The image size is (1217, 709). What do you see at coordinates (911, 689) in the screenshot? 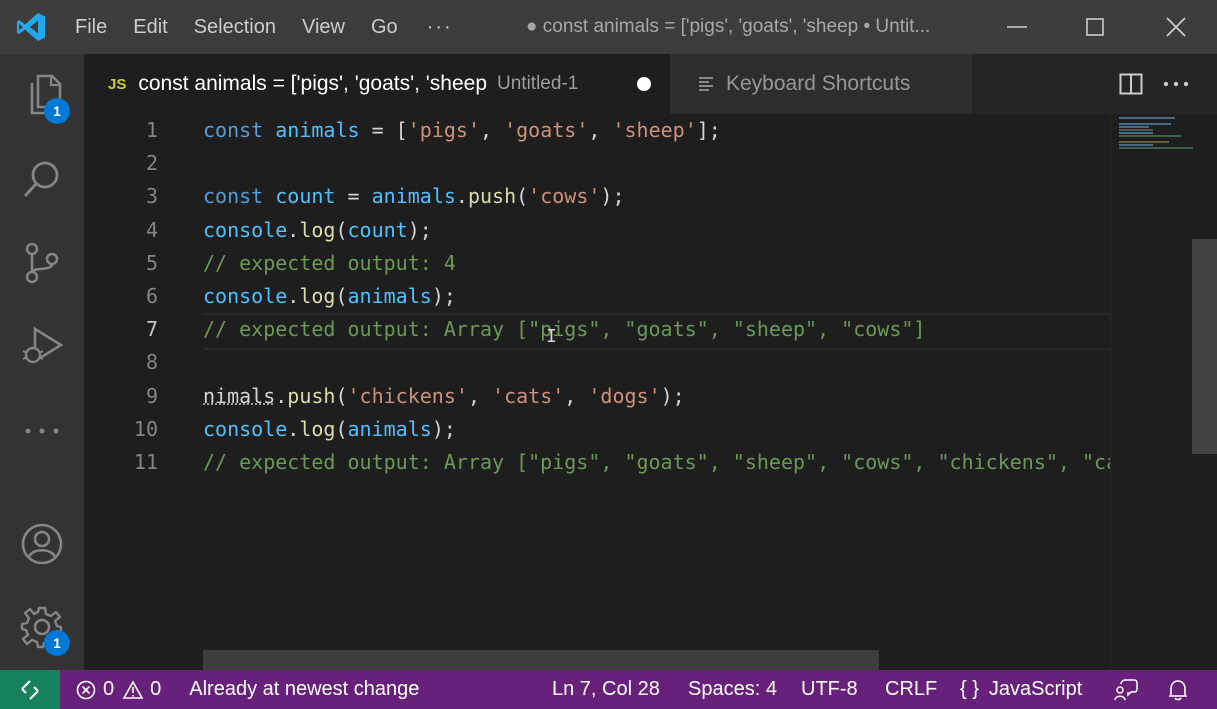
I see `line-ending-setting: CRLF` at bounding box center [911, 689].